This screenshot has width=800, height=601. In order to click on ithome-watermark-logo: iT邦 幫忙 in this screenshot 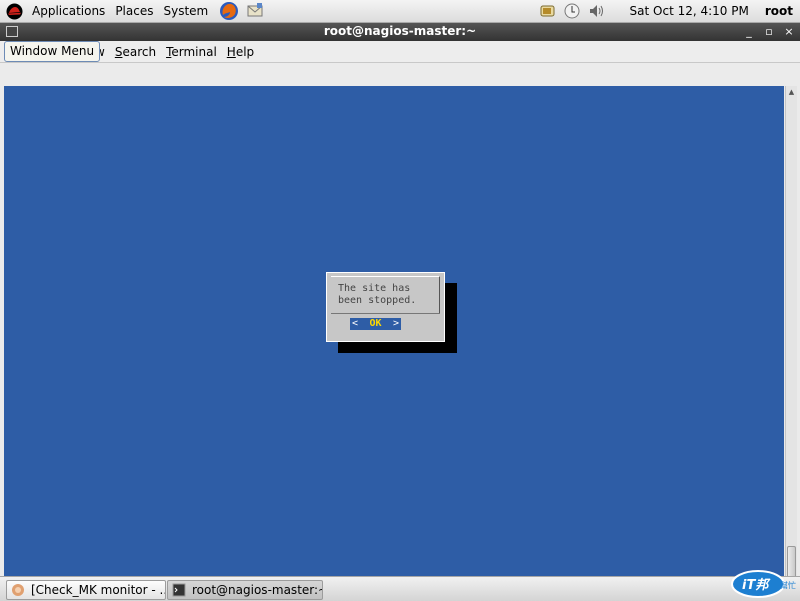, I will do `click(763, 584)`.